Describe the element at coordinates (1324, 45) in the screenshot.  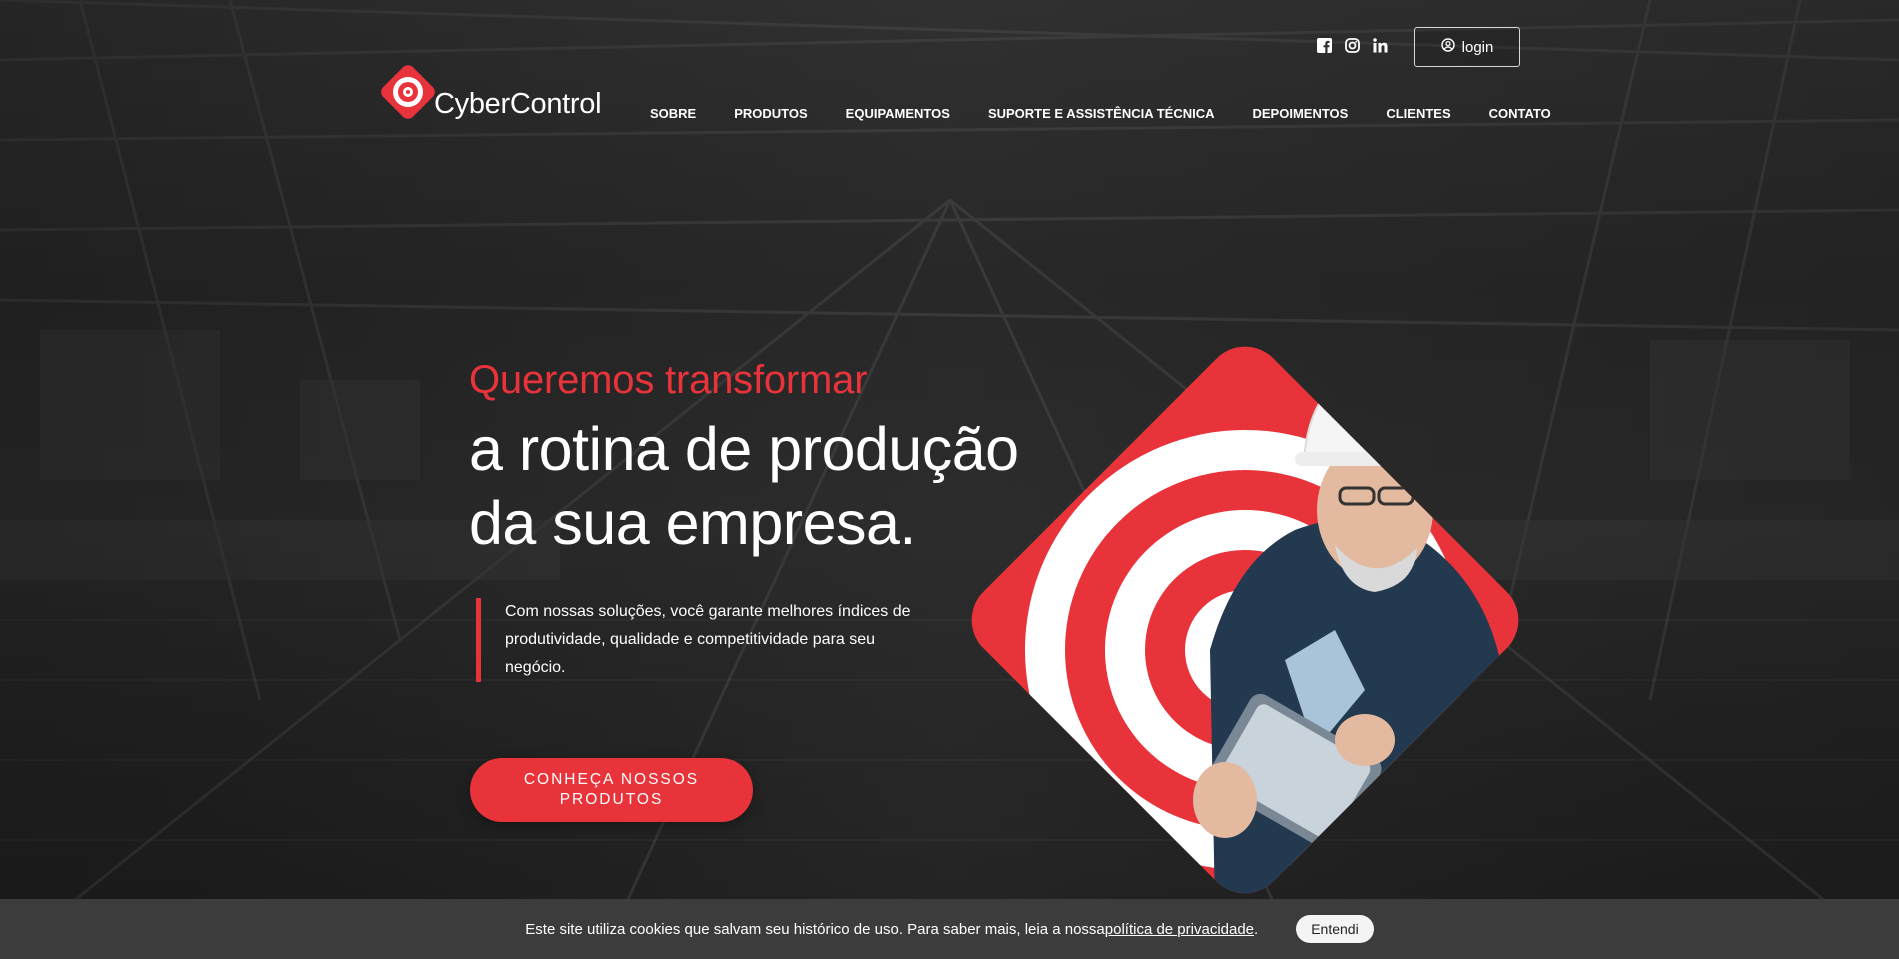
I see `facebook-icon` at that location.